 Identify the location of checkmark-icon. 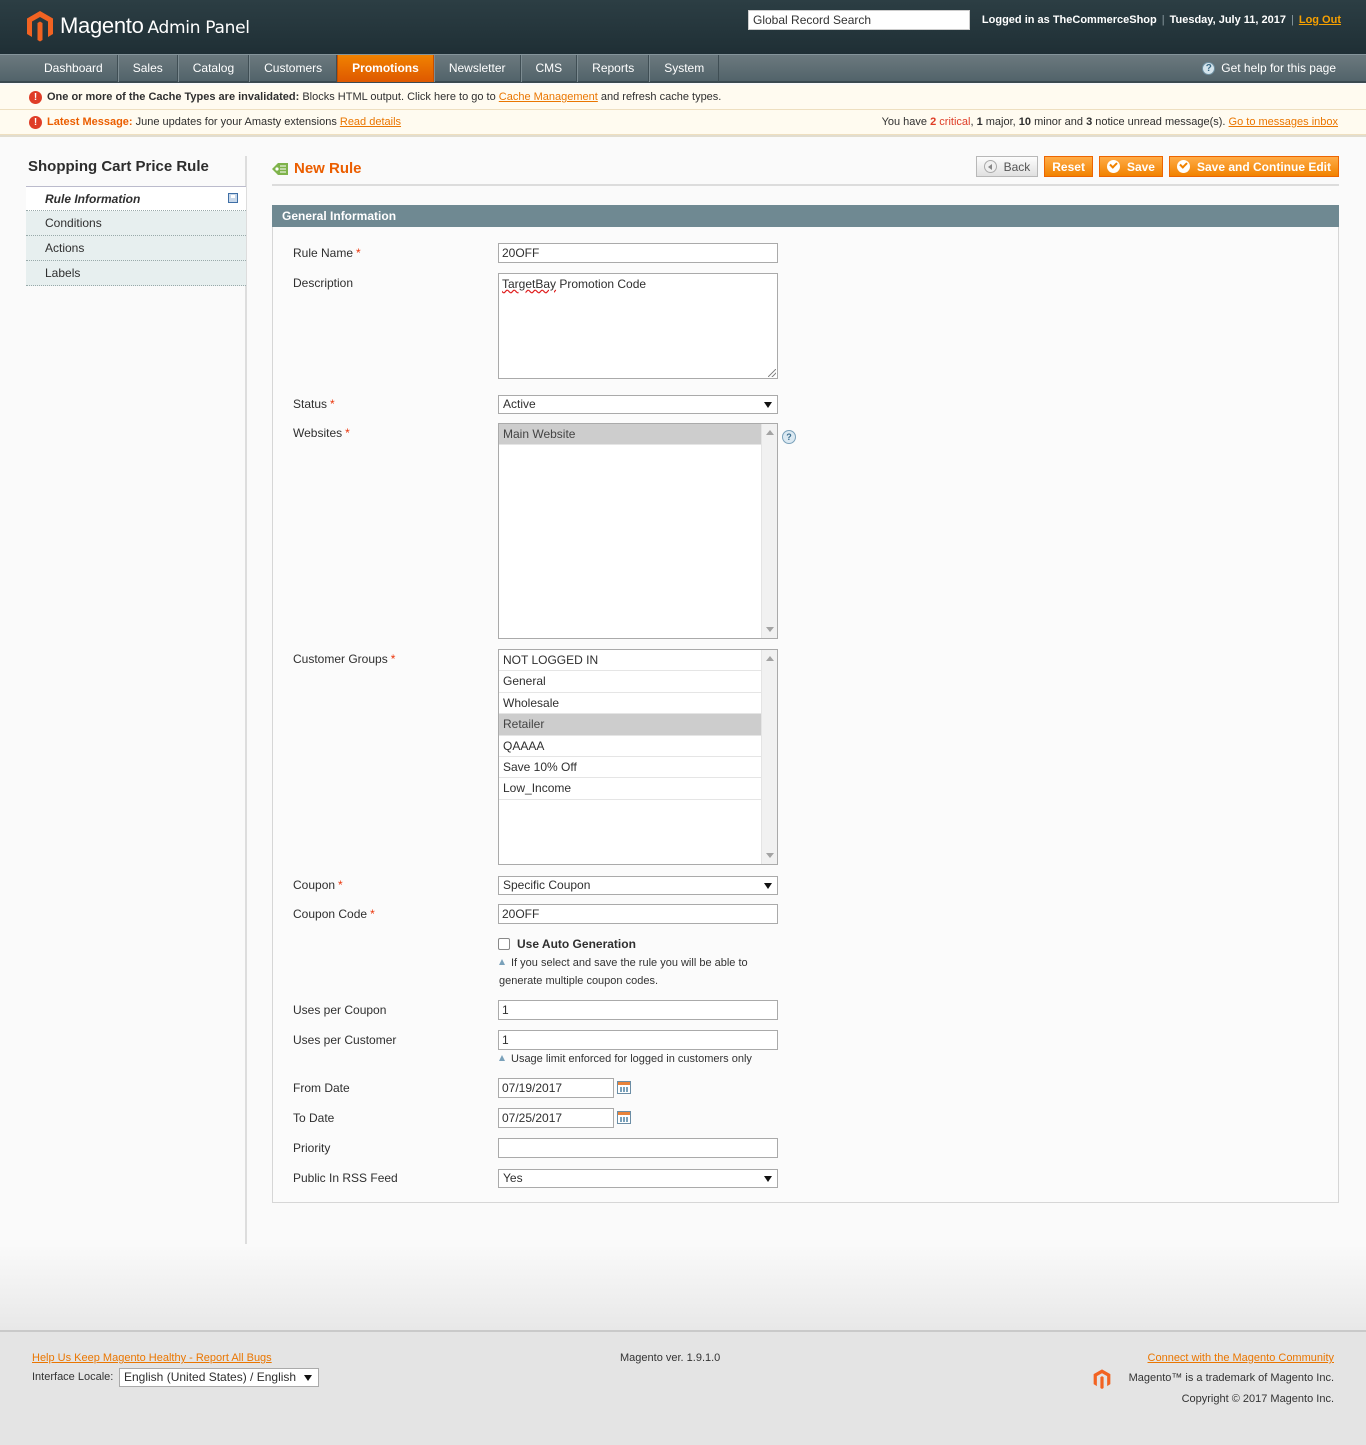
(1113, 166).